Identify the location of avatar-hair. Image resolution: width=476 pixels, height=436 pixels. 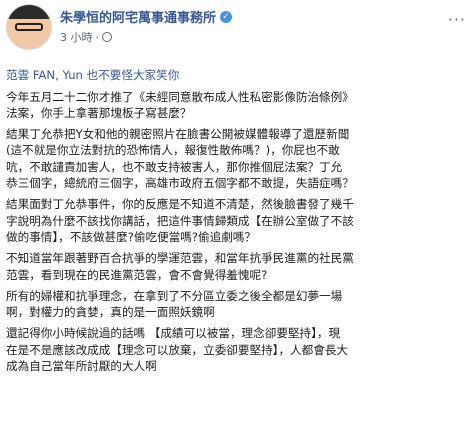
(29, 12).